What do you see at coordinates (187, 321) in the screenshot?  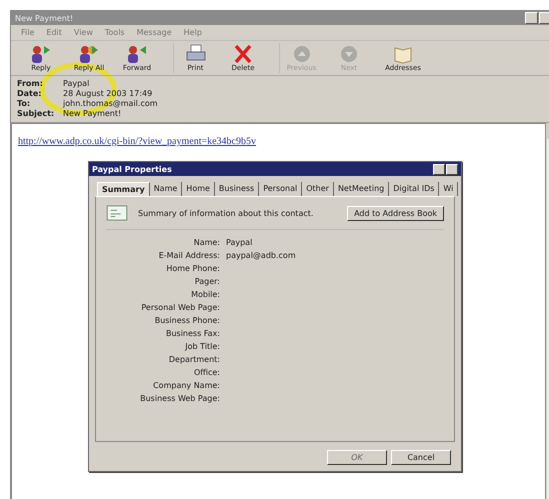 I see `field-label: Business Phone:` at bounding box center [187, 321].